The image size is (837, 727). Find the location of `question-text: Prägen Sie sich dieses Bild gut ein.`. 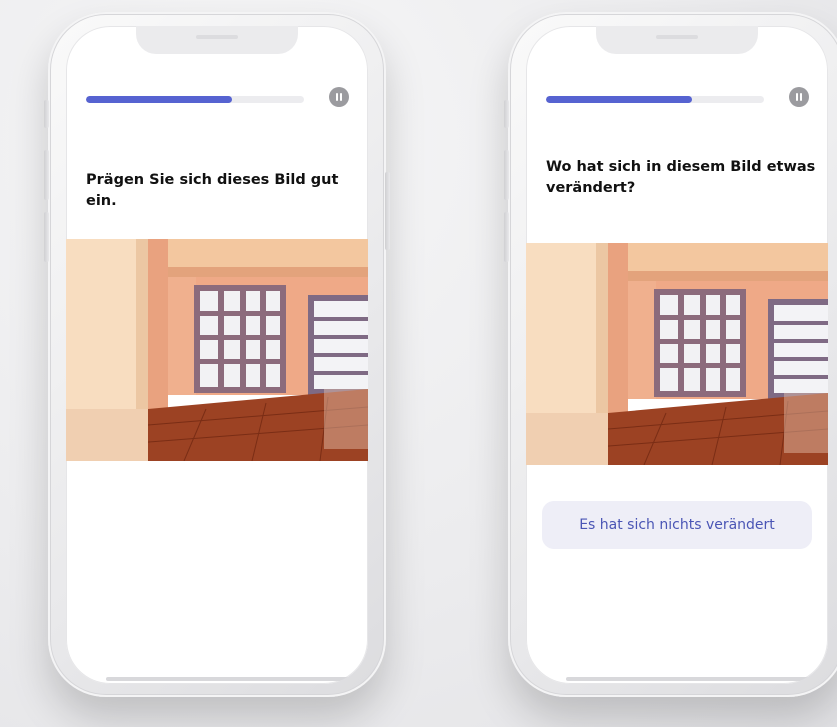

question-text: Prägen Sie sich dieses Bild gut ein. is located at coordinates (212, 190).